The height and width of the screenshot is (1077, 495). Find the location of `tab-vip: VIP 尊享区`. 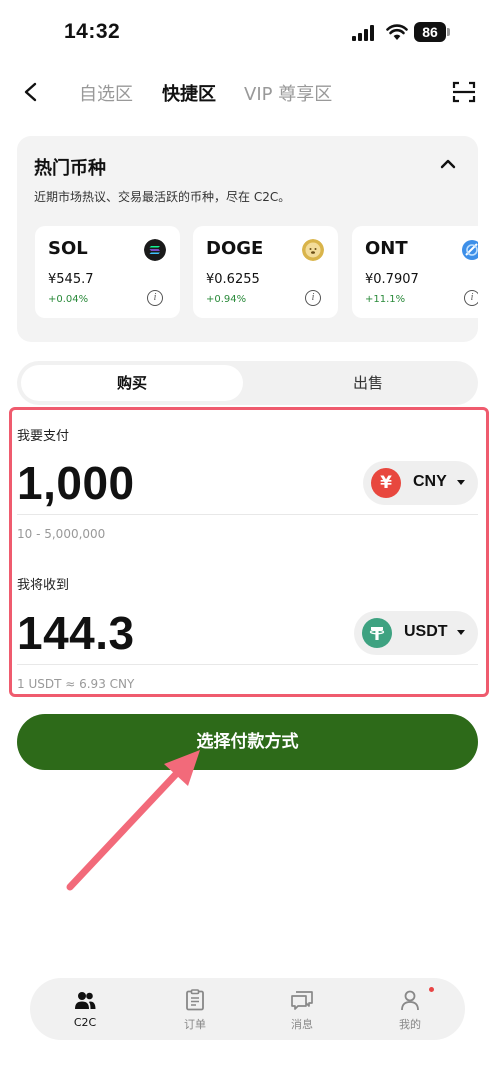

tab-vip: VIP 尊享区 is located at coordinates (288, 93).